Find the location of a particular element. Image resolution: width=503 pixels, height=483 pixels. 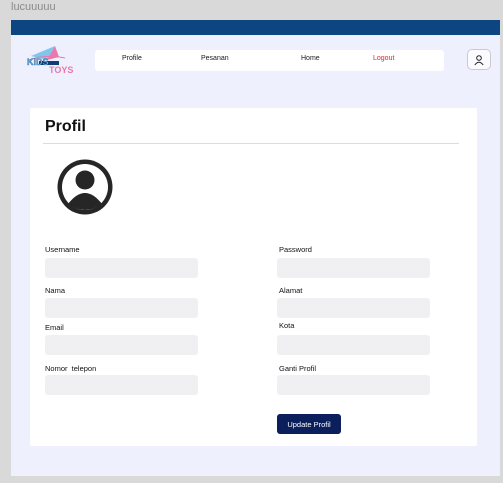

alamat-label: Alamat is located at coordinates (291, 290).